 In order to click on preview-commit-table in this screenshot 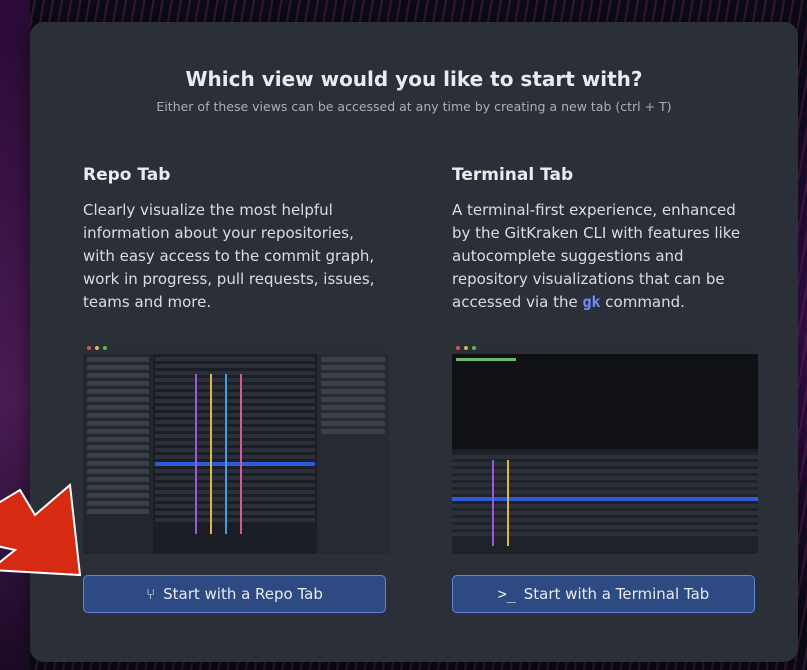, I will do `click(605, 503)`.